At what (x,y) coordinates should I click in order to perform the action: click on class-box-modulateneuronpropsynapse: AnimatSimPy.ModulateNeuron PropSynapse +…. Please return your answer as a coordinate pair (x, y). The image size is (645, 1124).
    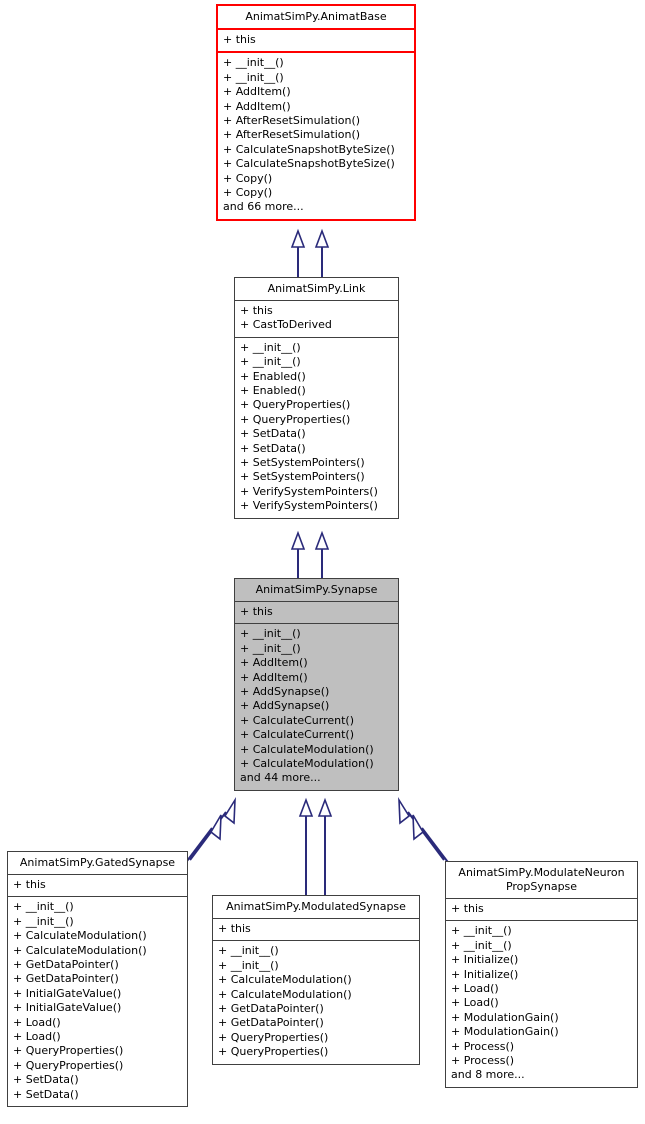
    Looking at the image, I should click on (541, 974).